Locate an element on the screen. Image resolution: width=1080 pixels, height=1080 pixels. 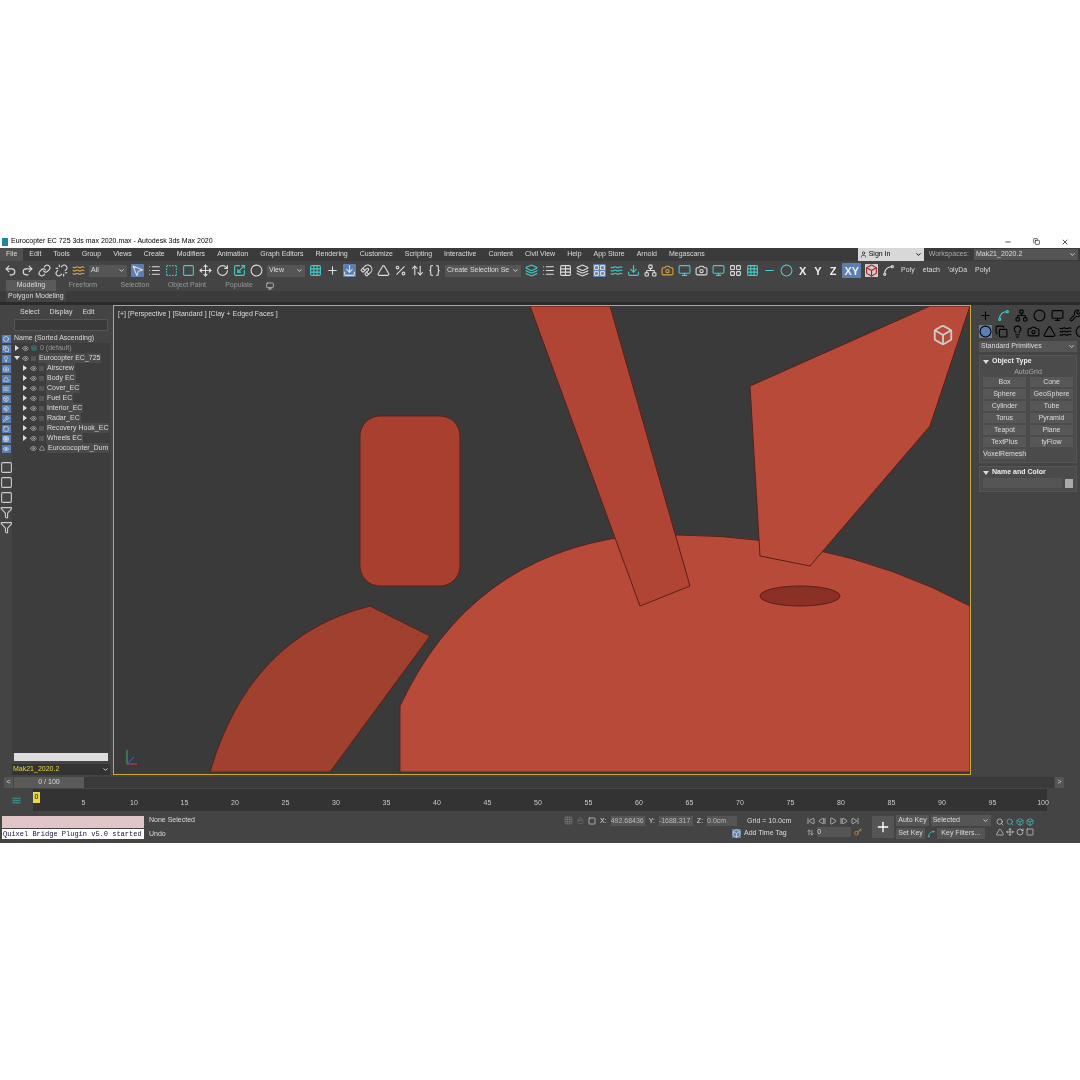
dot-grid-icon is located at coordinates (752, 270).